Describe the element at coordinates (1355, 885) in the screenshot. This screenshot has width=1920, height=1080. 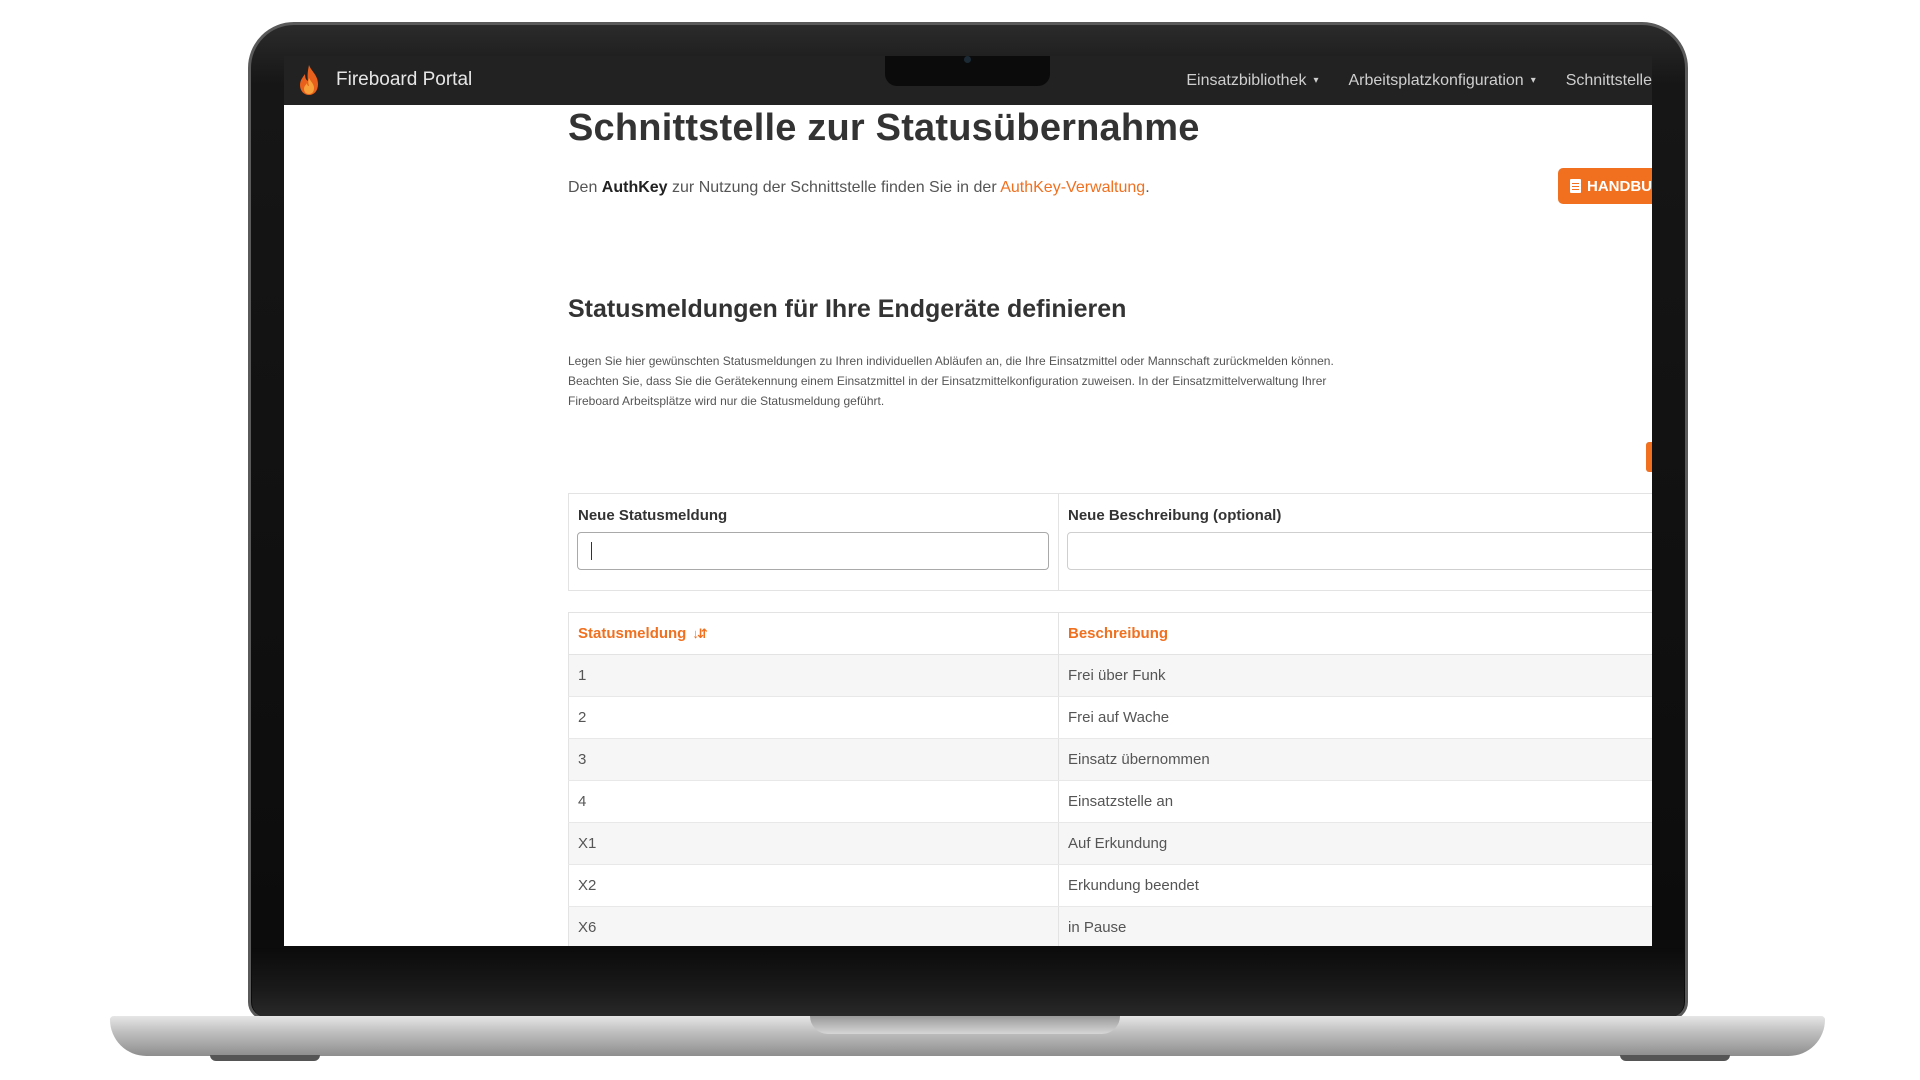
I see `description-cell: Erkundung beendet` at that location.